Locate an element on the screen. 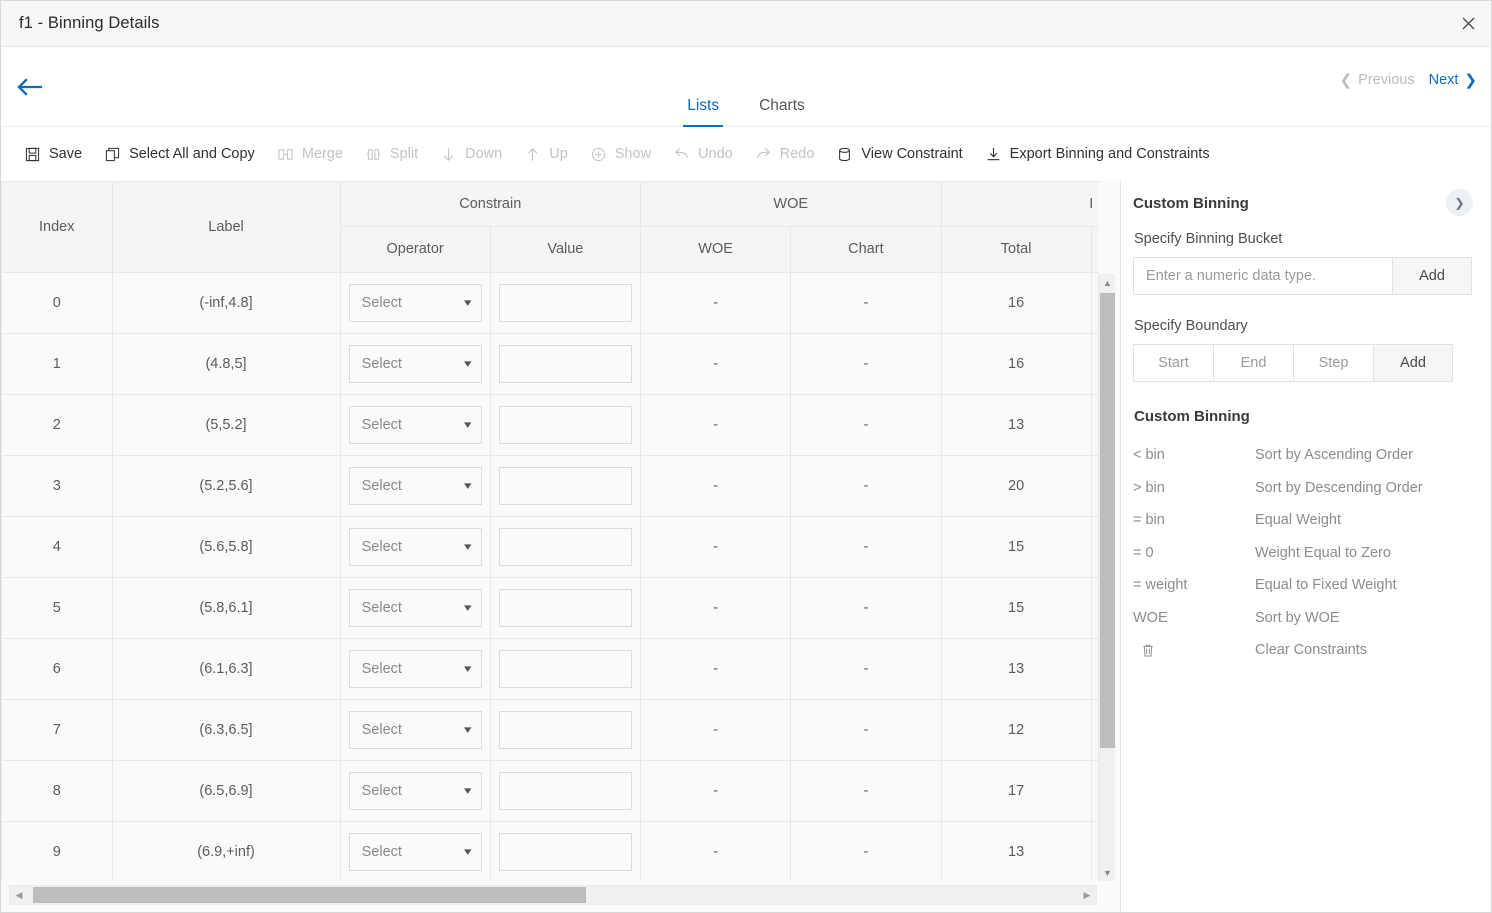 The width and height of the screenshot is (1492, 913). table-row: 7 (6.3,6.5] Select ▾ - -12 is located at coordinates (550, 730).